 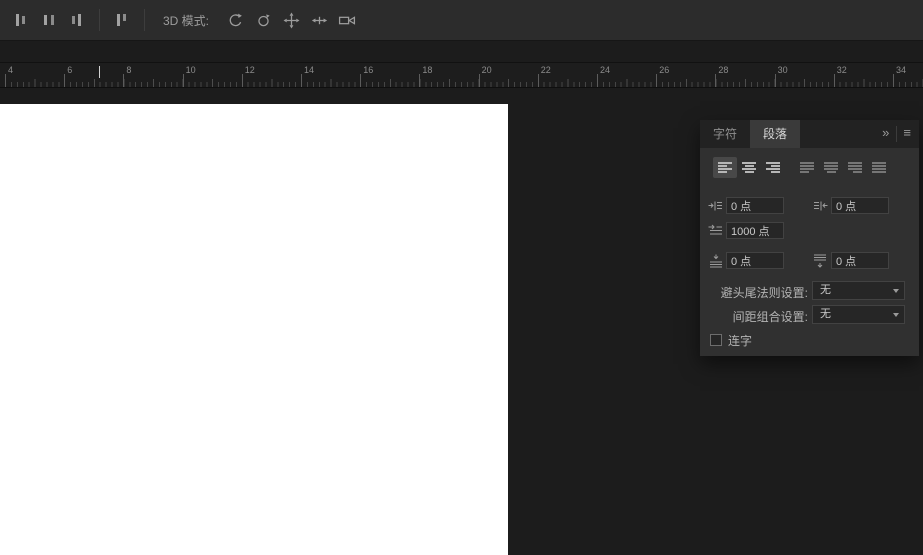 What do you see at coordinates (858, 314) in the screenshot?
I see `mojikumi-select: 无` at bounding box center [858, 314].